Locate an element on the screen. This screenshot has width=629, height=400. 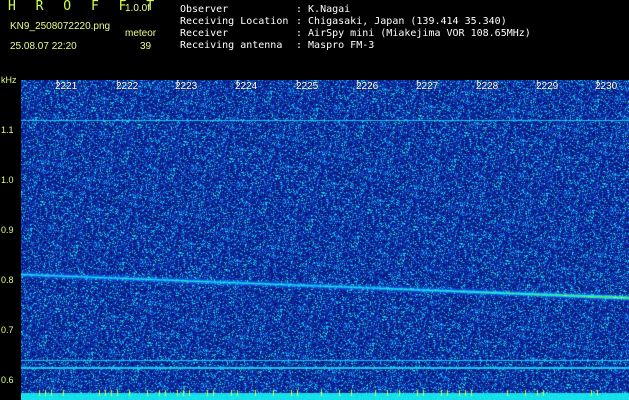
x-tick-label: 2223 is located at coordinates (186, 86).